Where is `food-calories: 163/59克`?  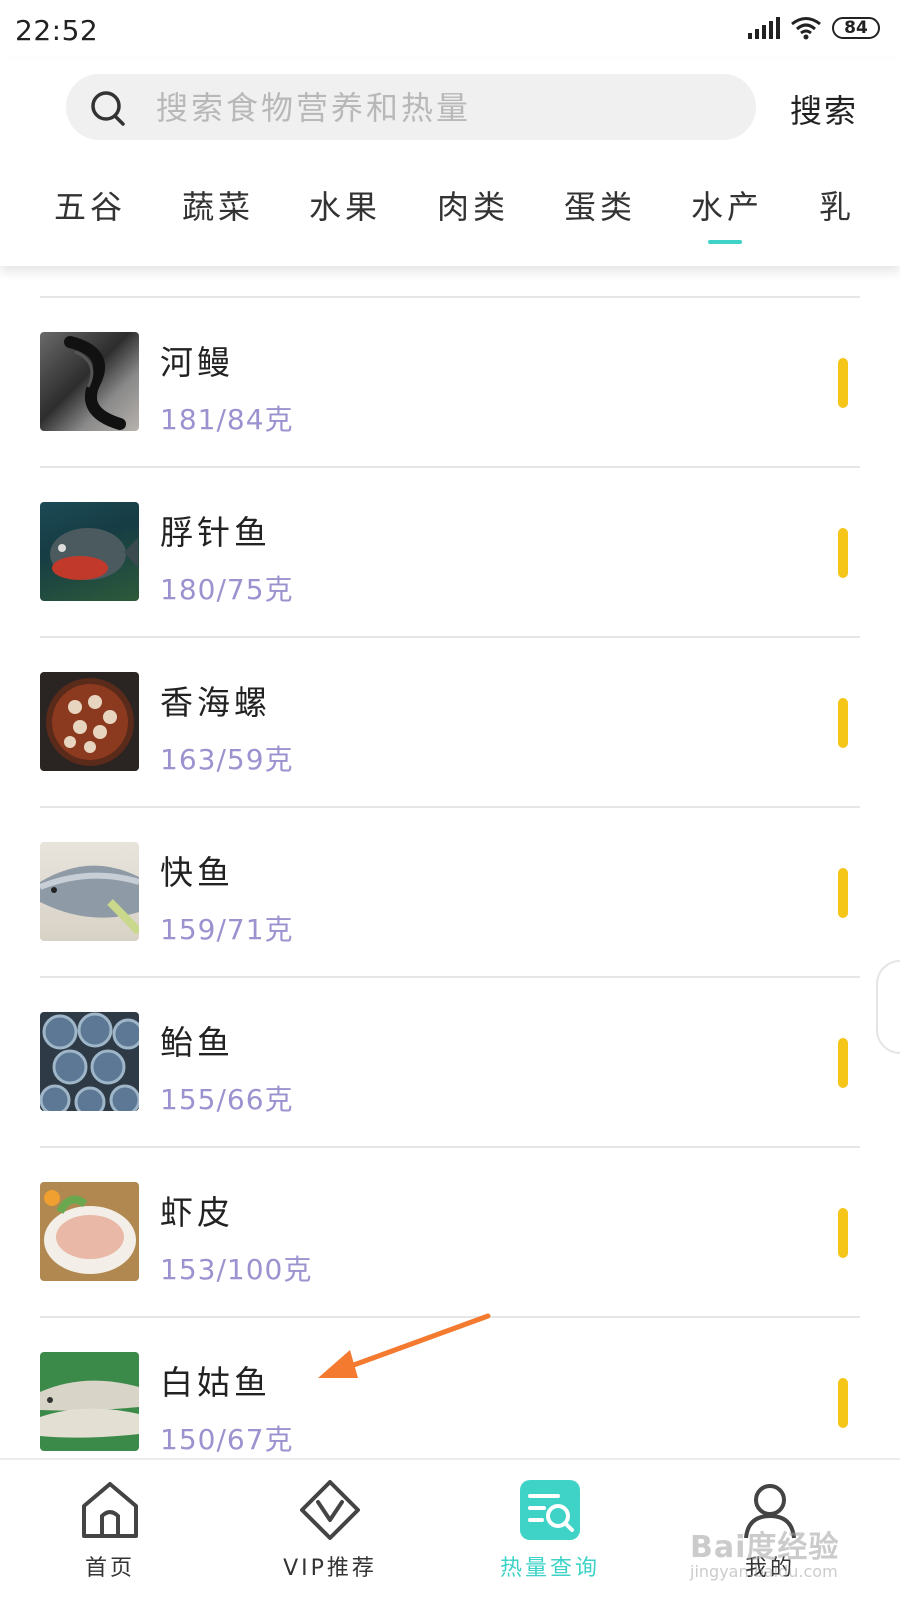 food-calories: 163/59克 is located at coordinates (227, 759).